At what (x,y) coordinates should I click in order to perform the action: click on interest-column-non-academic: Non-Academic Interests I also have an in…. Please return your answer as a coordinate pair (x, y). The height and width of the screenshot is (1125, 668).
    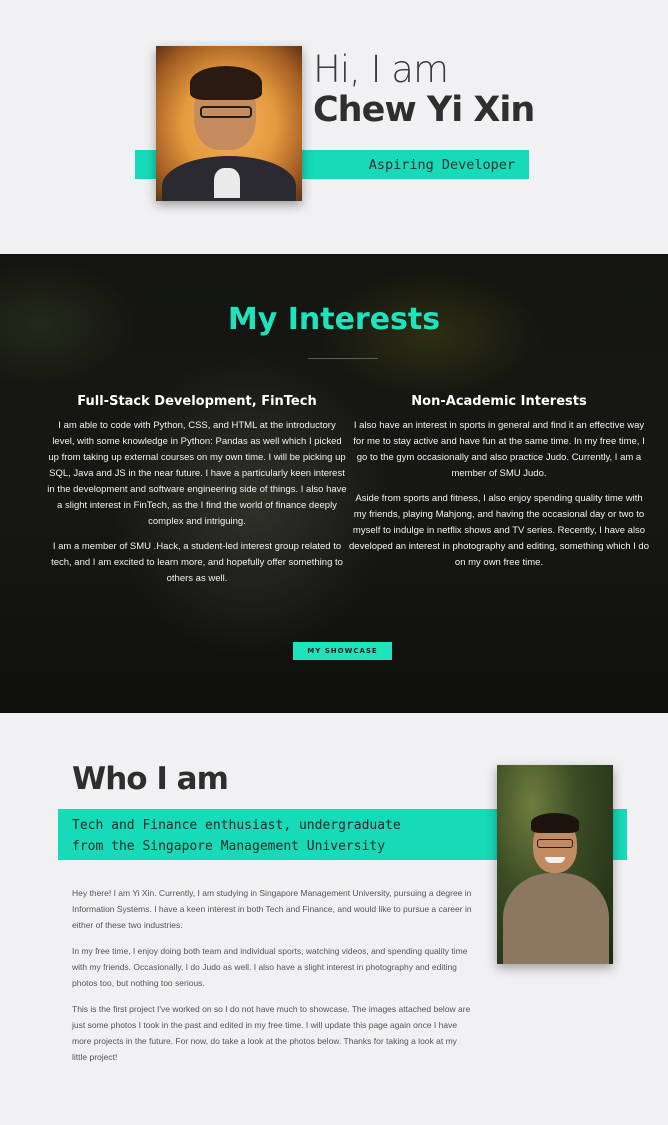
    Looking at the image, I should click on (499, 487).